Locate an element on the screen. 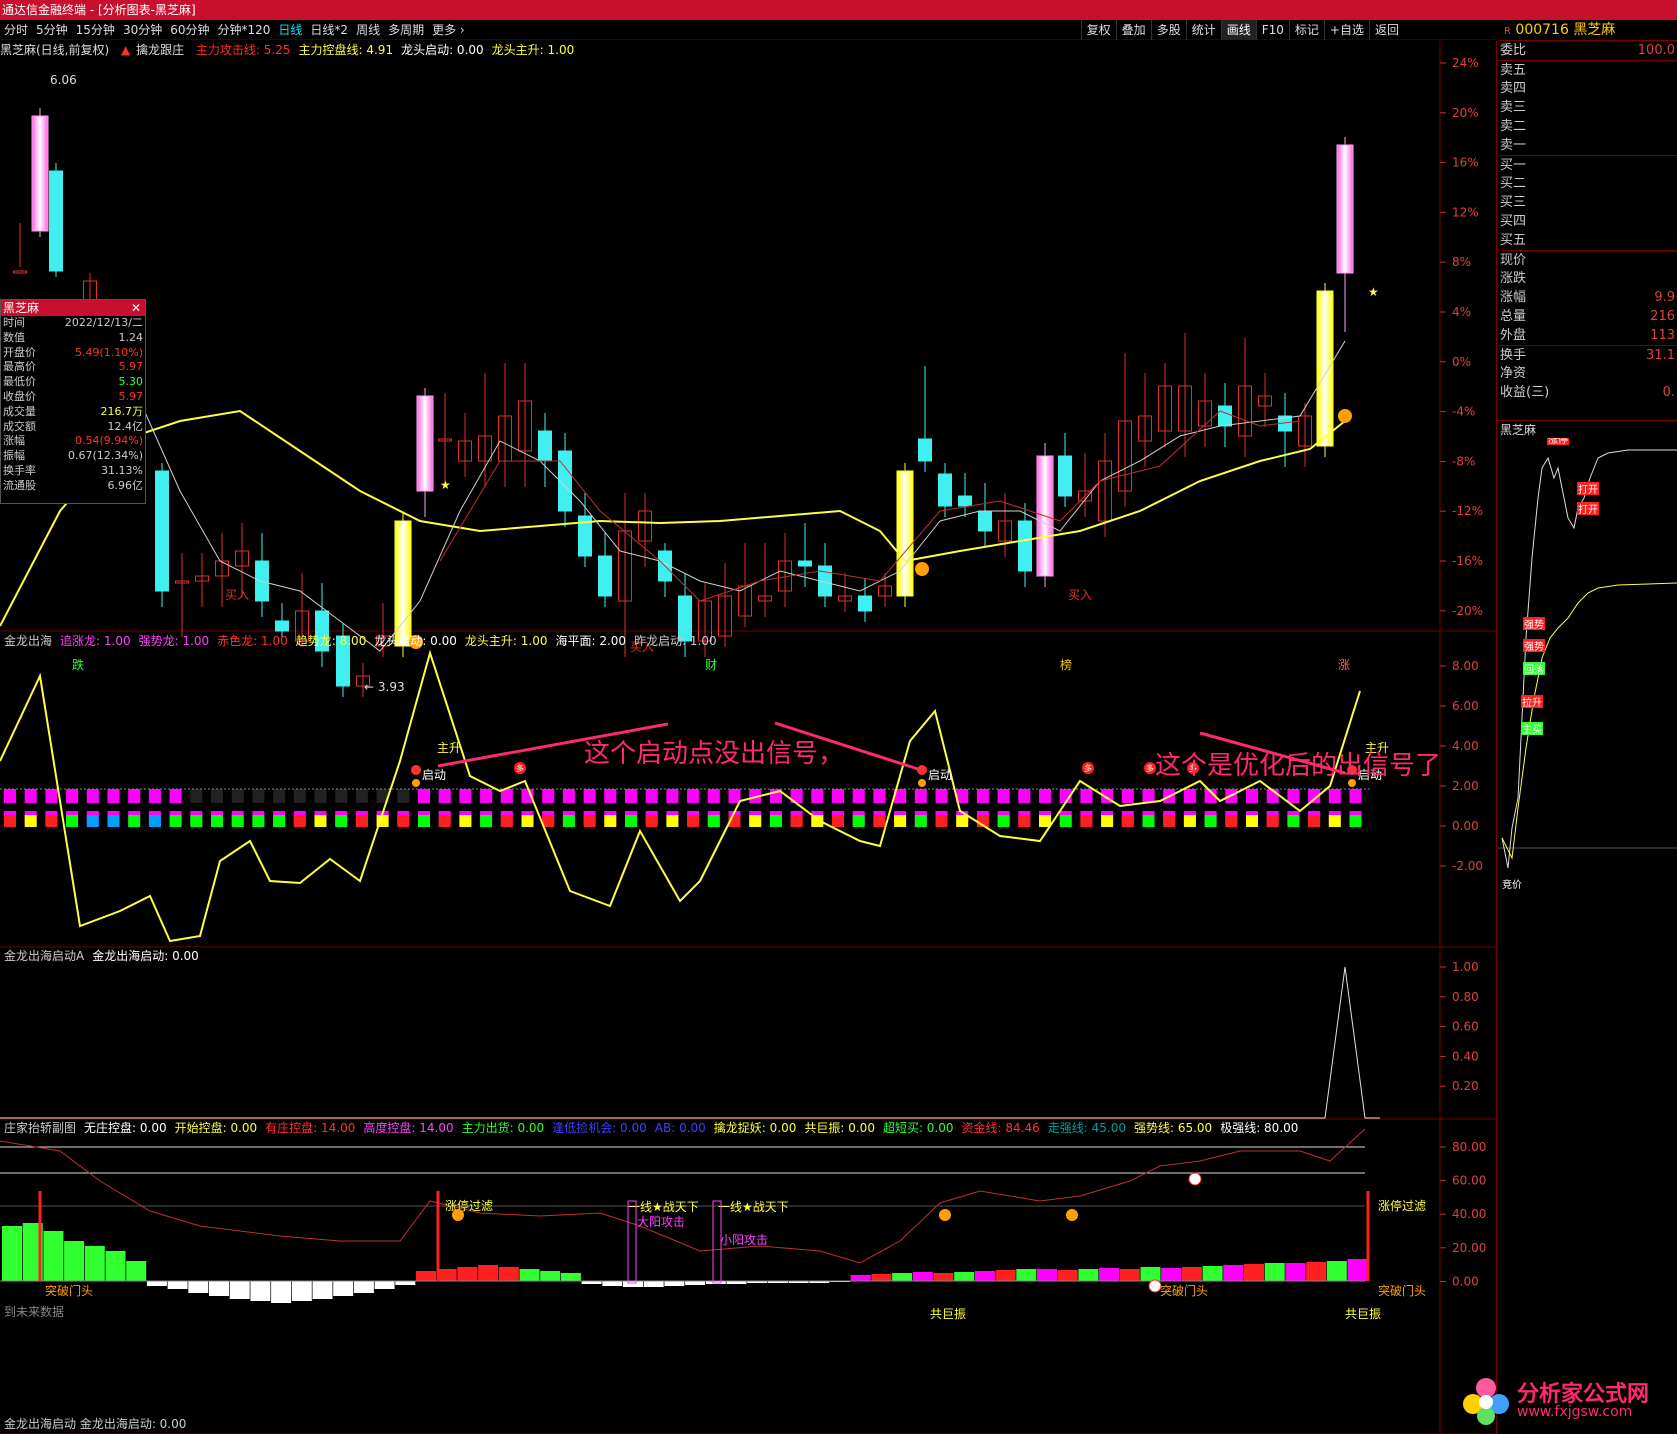  hdr-item-13: 强势线: 65.00 is located at coordinates (1173, 1128).